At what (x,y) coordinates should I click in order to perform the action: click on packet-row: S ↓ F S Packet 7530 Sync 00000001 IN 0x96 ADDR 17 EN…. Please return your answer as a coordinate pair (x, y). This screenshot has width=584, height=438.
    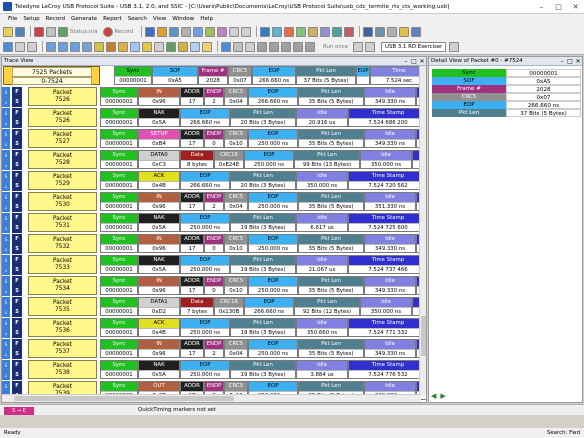
    Looking at the image, I should click on (214, 202).